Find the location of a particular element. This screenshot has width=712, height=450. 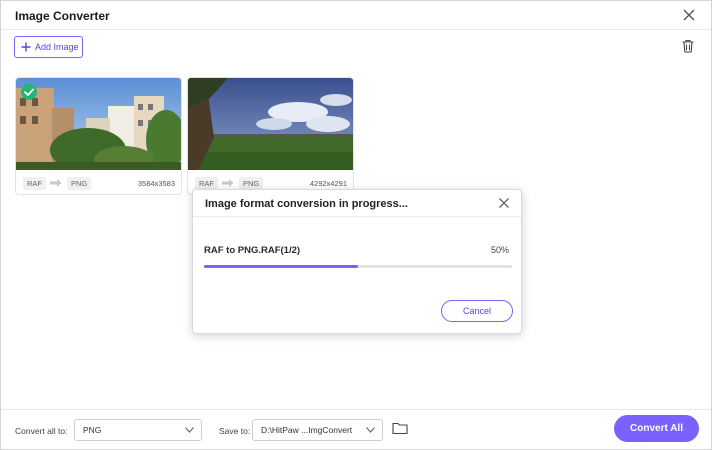

output-format-value: PNG is located at coordinates (92, 430).